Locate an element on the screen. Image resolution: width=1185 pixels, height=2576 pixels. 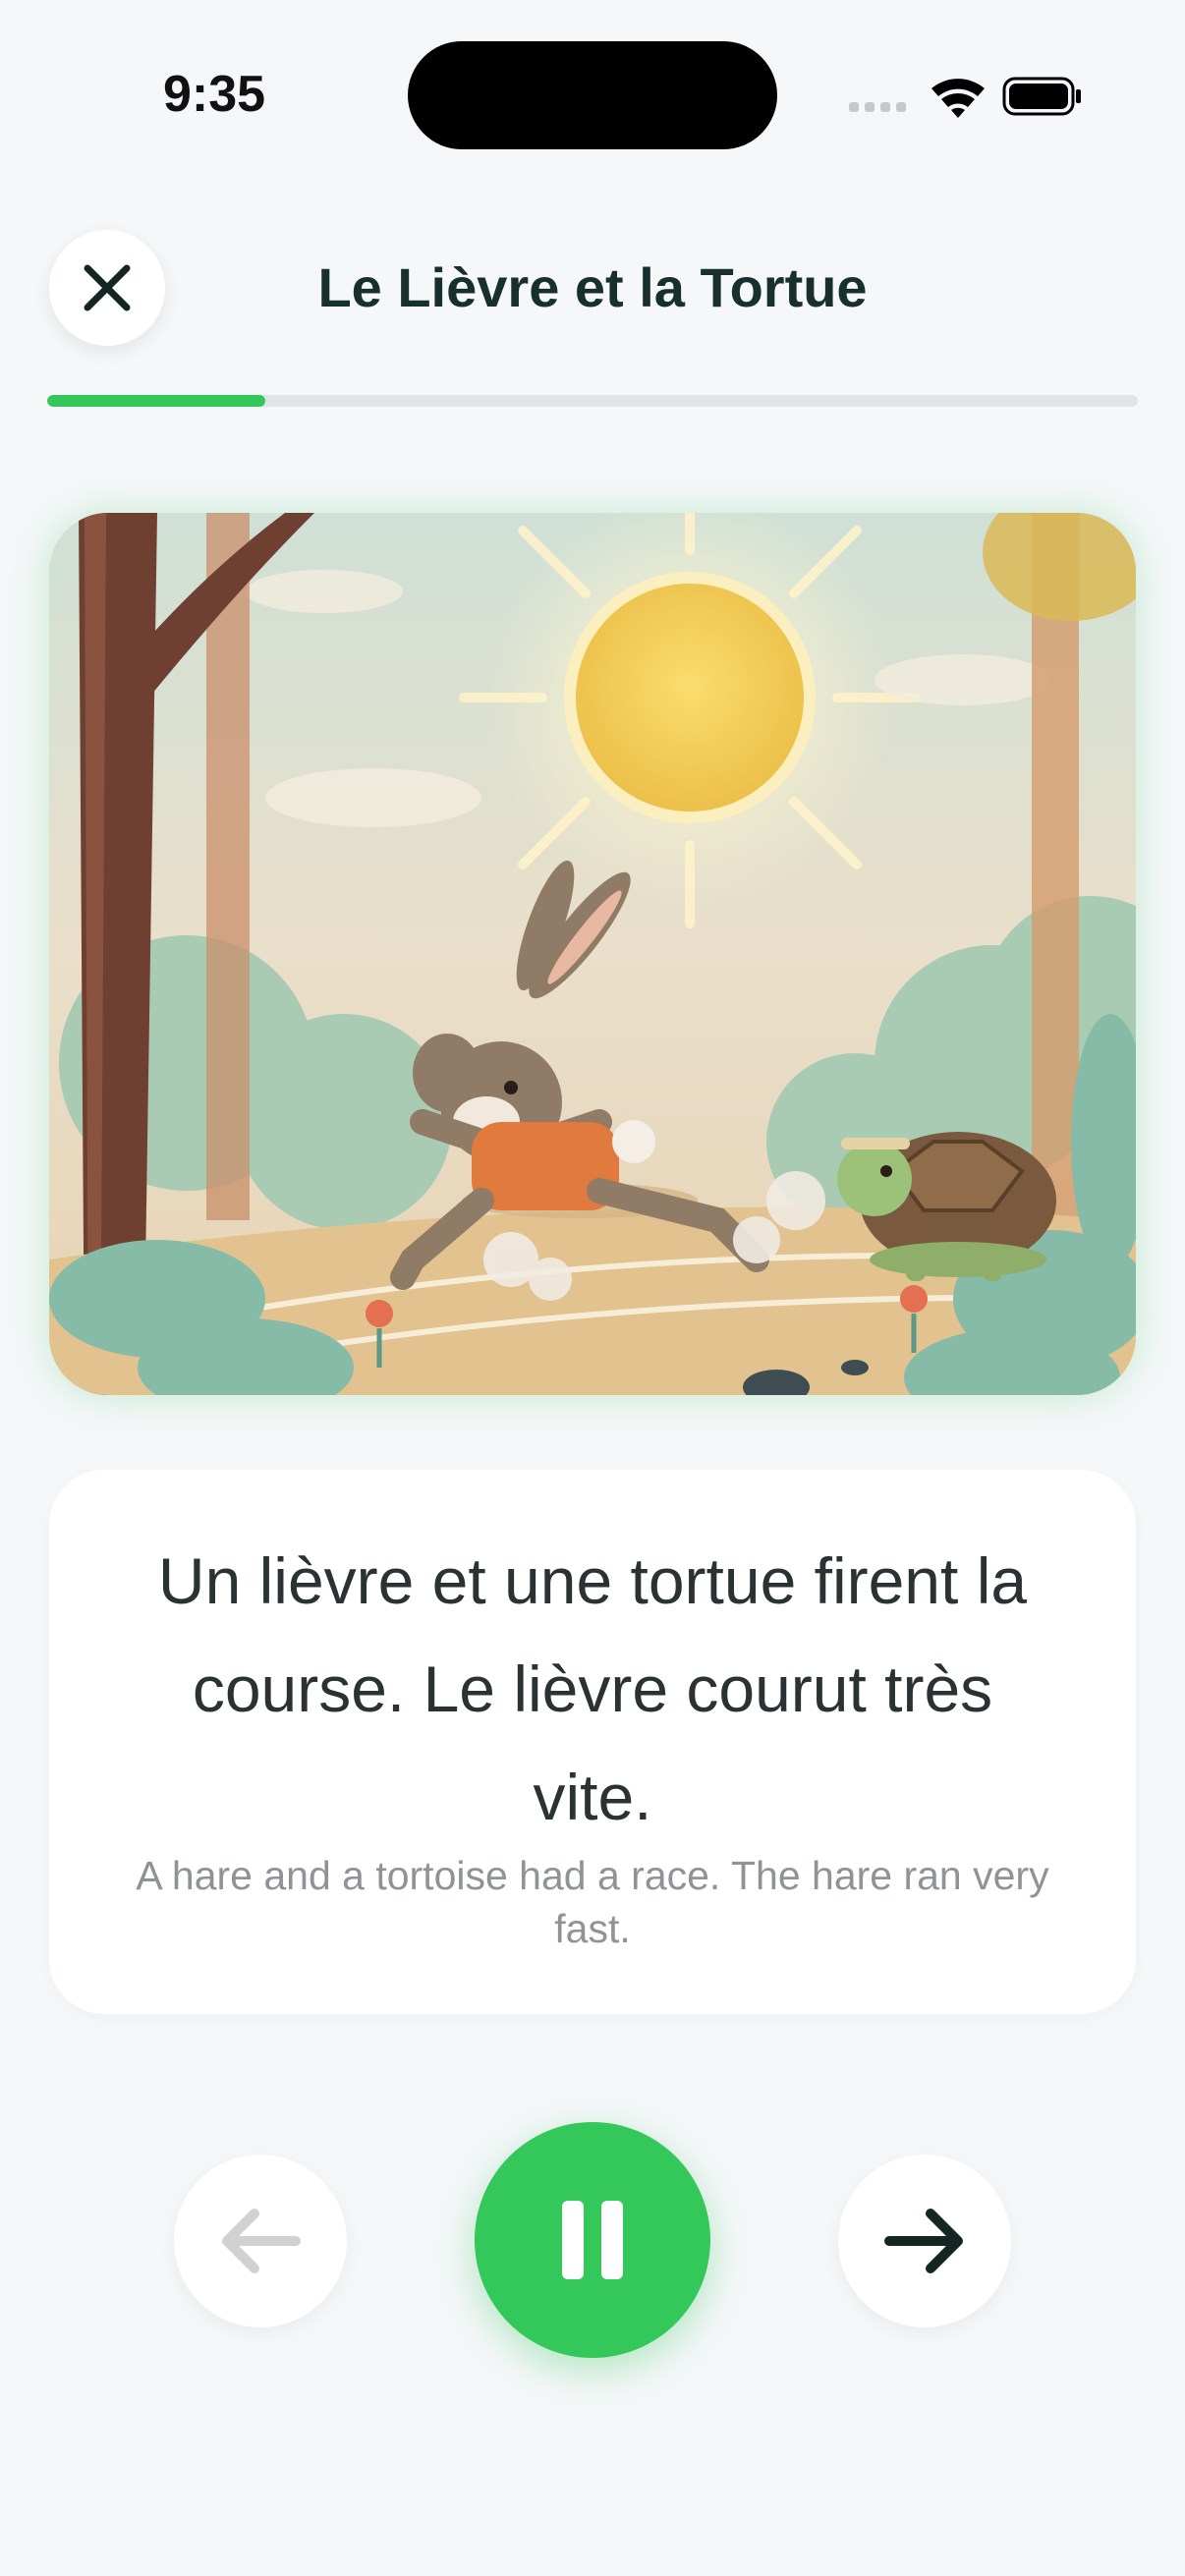
arrow-right-icon is located at coordinates (924, 2241).